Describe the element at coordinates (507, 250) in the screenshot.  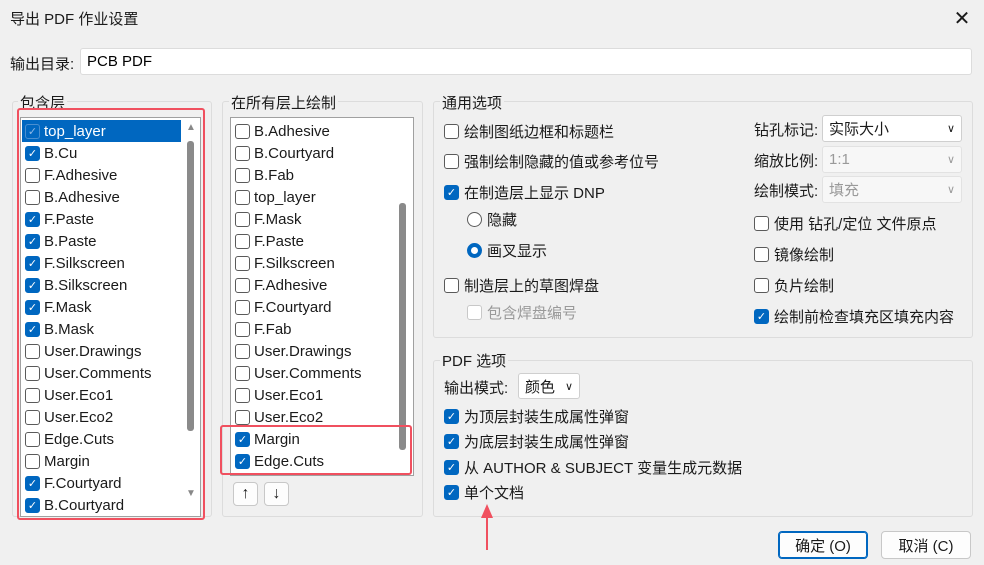
I see `dnp-cross-radio: 画叉显示` at that location.